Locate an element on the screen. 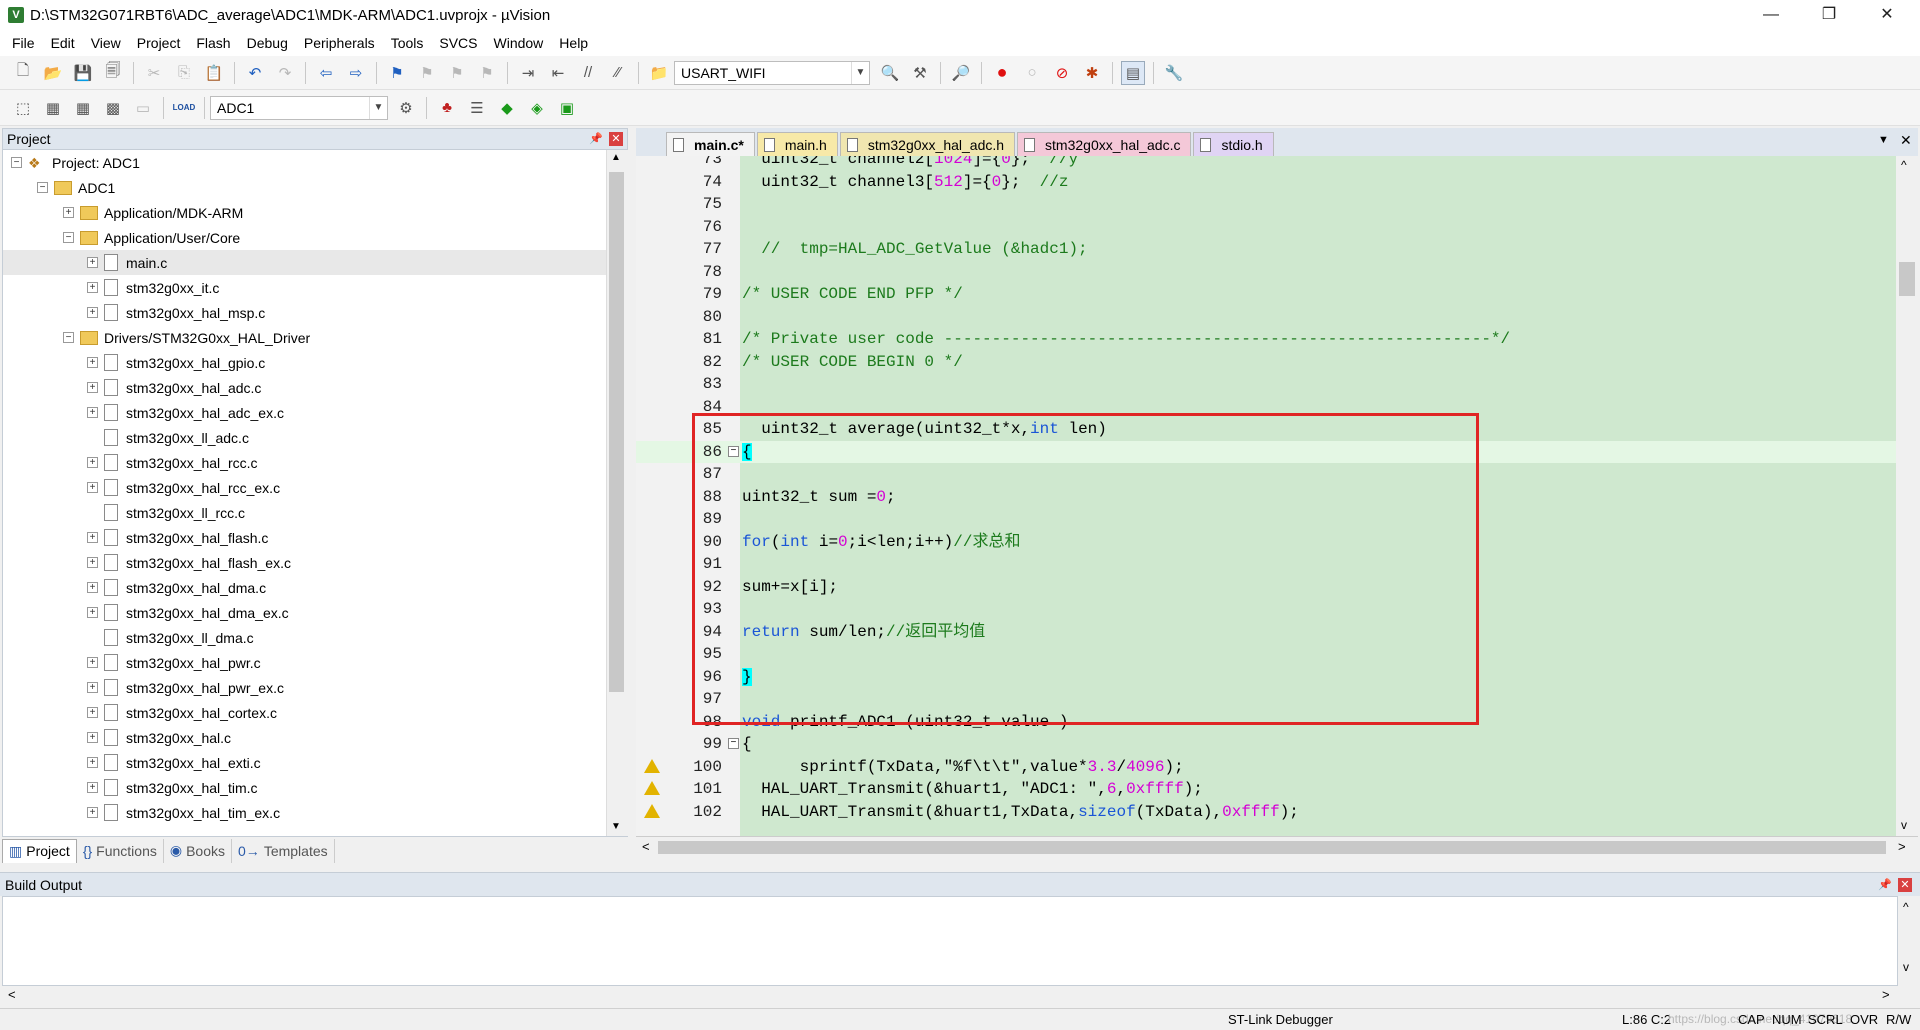  tree-file: + stm32g0xx_hal_rcc_ex.c is located at coordinates (304, 487).